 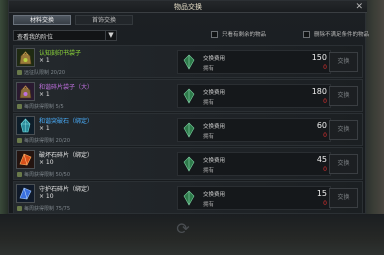 I want to click on item-limit-text: 每周获得限制 75/75, so click(x=47, y=209).